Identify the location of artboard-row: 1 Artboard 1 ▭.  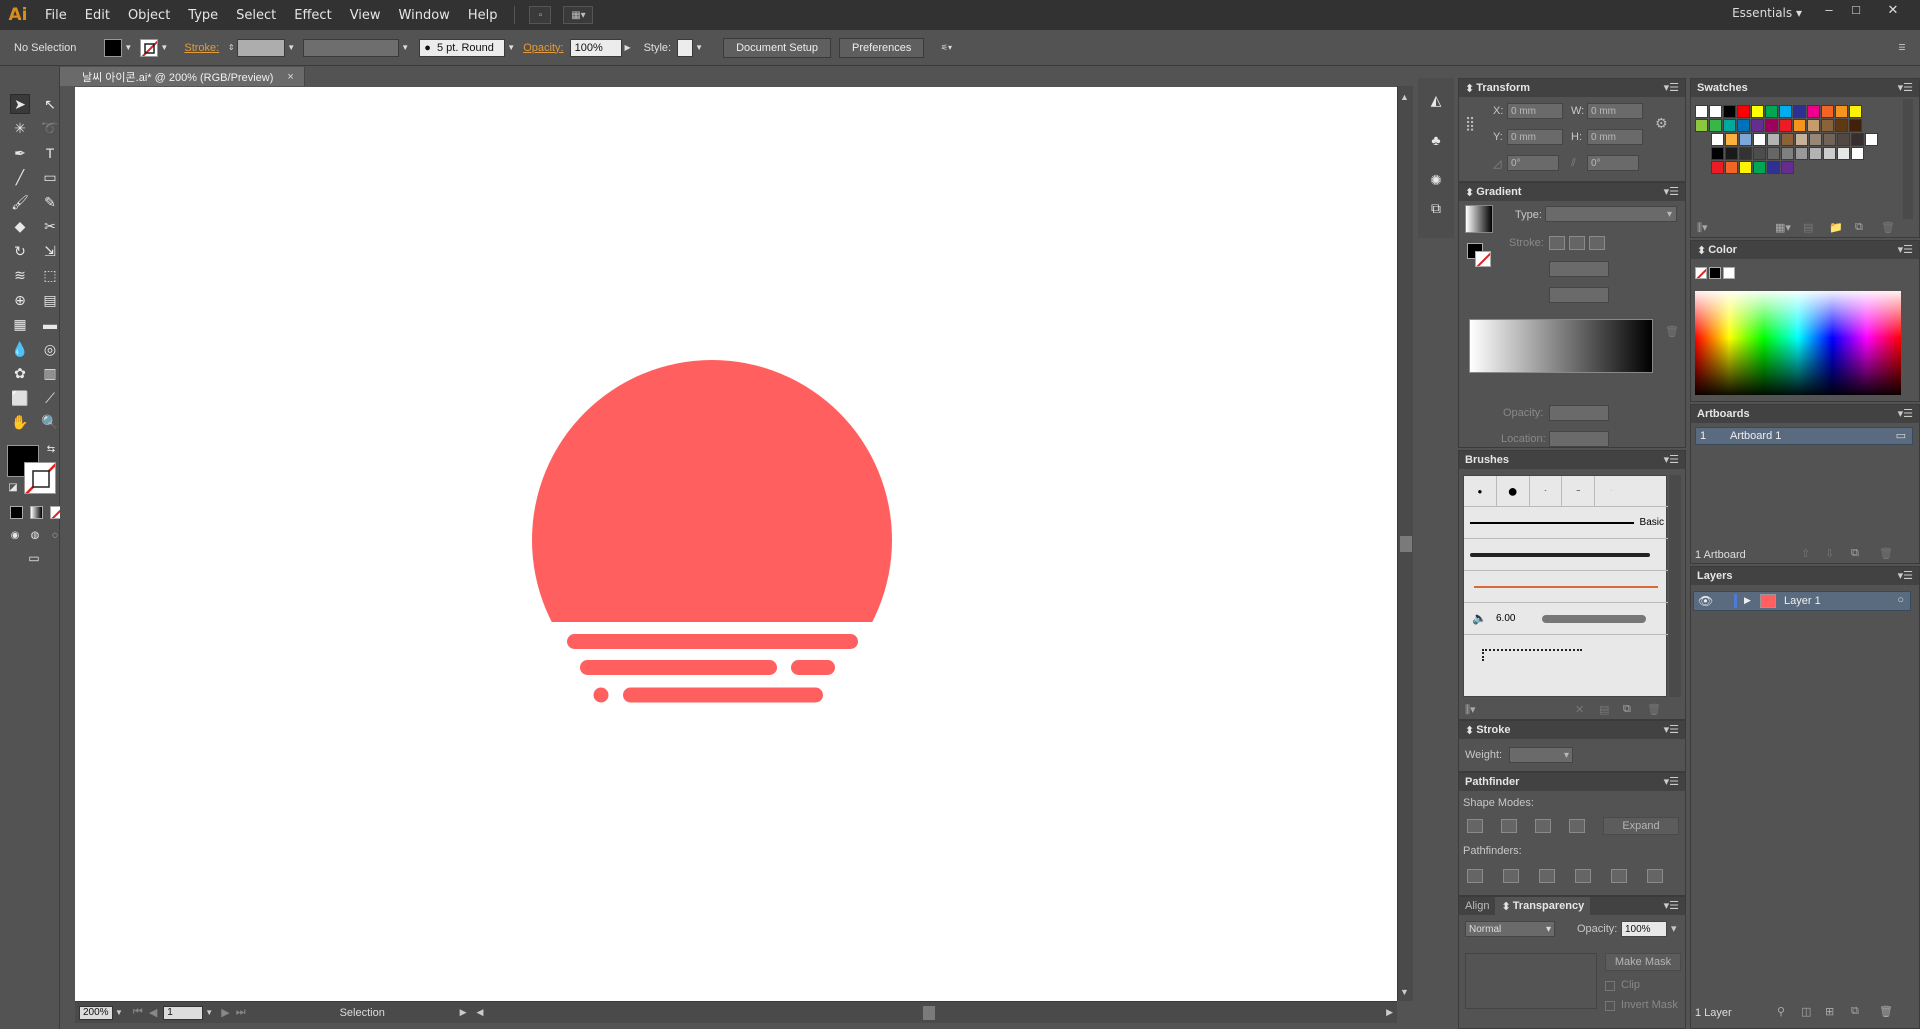
(1804, 436).